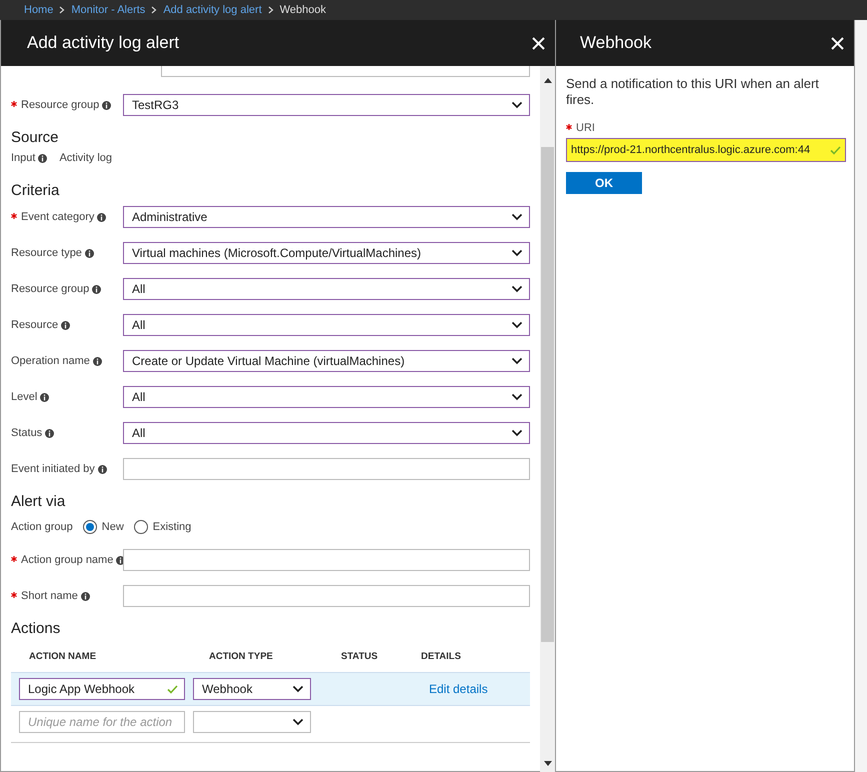 The image size is (867, 772). Describe the element at coordinates (360, 656) in the screenshot. I see `column-header: STATUS` at that location.